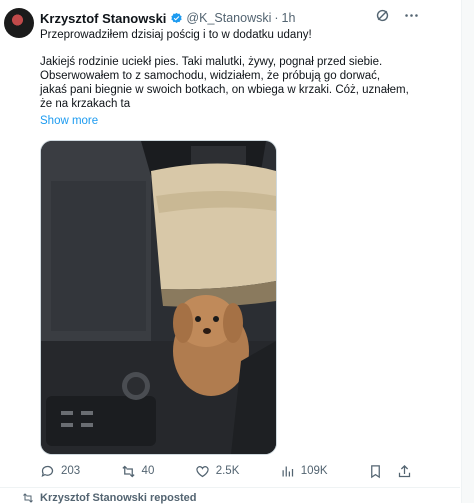 This screenshot has height=504, width=474. Describe the element at coordinates (228, 18) in the screenshot. I see `author-handle: @K_Stanowski` at that location.